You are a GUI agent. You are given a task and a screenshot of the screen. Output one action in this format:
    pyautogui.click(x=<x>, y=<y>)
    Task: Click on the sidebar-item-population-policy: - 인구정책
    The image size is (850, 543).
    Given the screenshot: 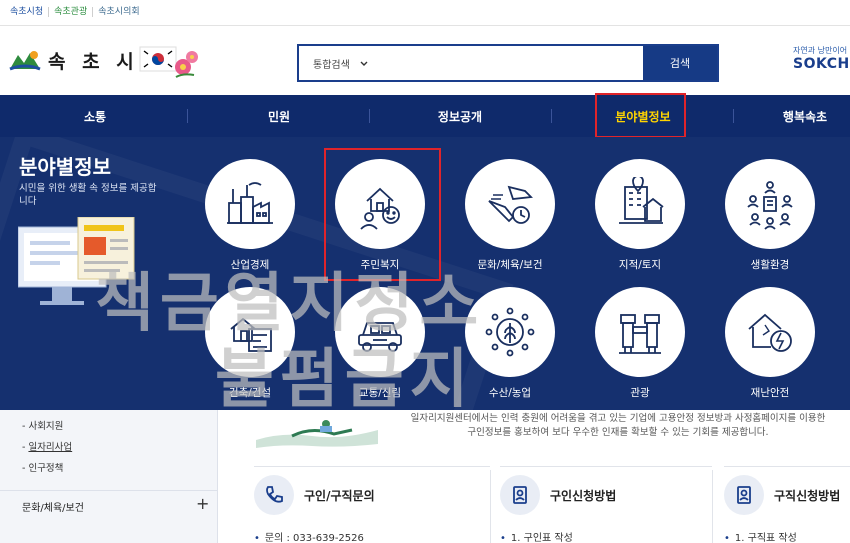 What is the action you would take?
    pyautogui.click(x=42, y=467)
    